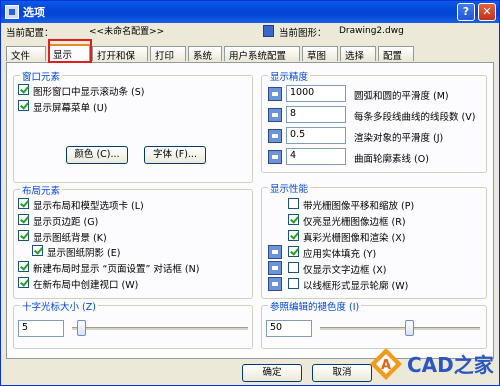 This screenshot has width=500, height=386. I want to click on create-viewport-checkbox, so click(23, 282).